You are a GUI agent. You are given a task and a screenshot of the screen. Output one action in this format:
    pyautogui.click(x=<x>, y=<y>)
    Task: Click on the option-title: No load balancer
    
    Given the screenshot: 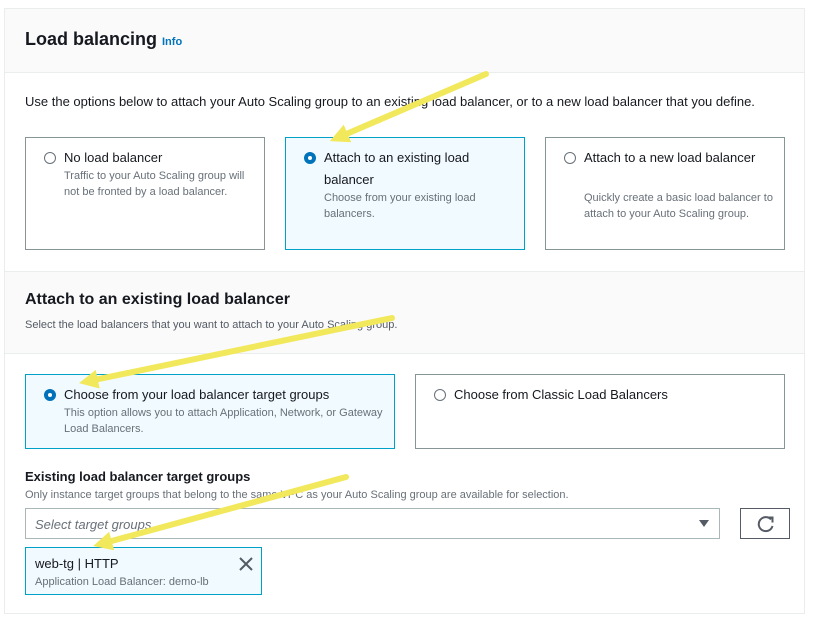 What is the action you would take?
    pyautogui.click(x=113, y=157)
    